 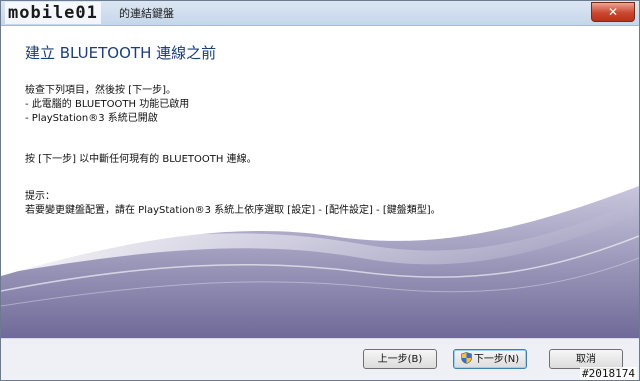 What do you see at coordinates (320, 13) in the screenshot?
I see `title-bar: mobile01 的連結鍵盤 ✕` at bounding box center [320, 13].